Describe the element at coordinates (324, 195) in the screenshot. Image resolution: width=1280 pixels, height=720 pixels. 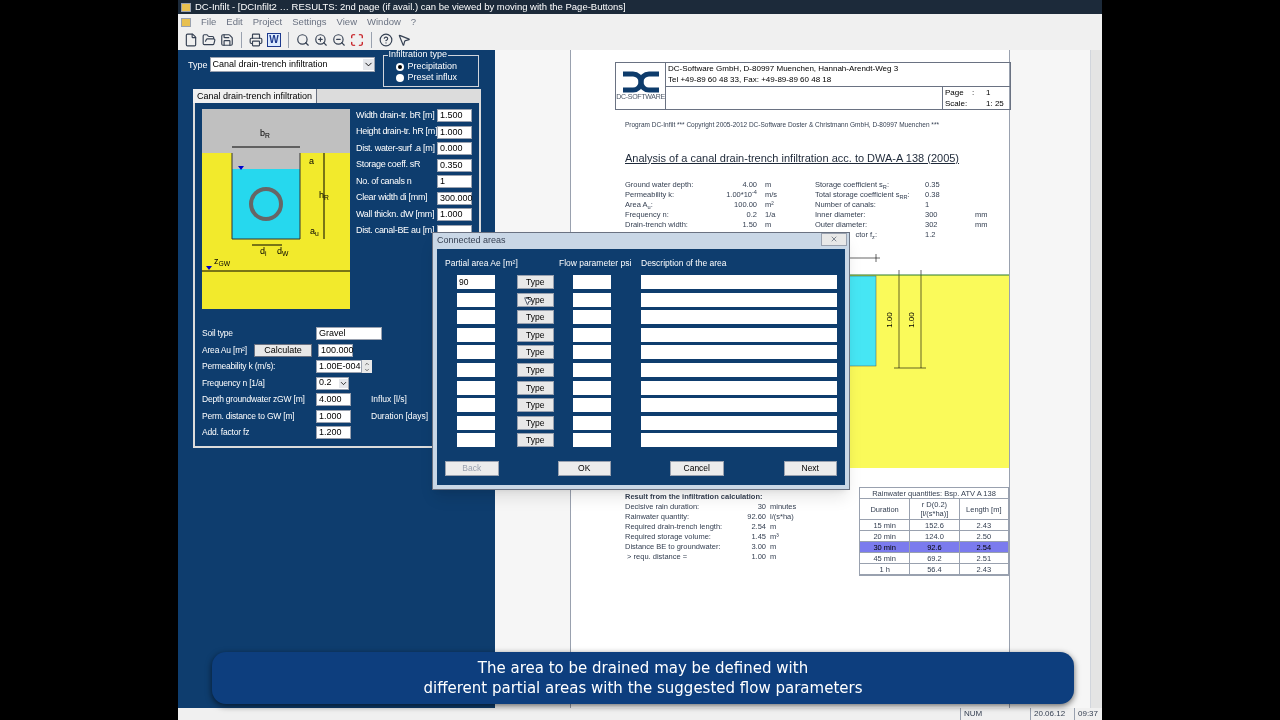
I see `dimension-label: h$_{R}$` at that location.